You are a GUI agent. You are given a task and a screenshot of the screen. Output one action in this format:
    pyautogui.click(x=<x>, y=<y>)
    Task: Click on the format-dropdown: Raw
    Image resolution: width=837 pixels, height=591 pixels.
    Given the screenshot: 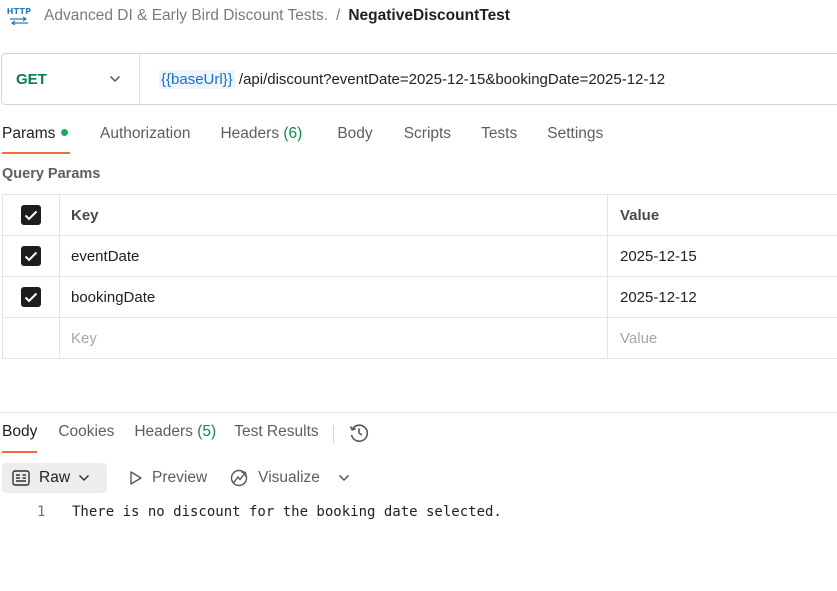 What is the action you would take?
    pyautogui.click(x=55, y=478)
    